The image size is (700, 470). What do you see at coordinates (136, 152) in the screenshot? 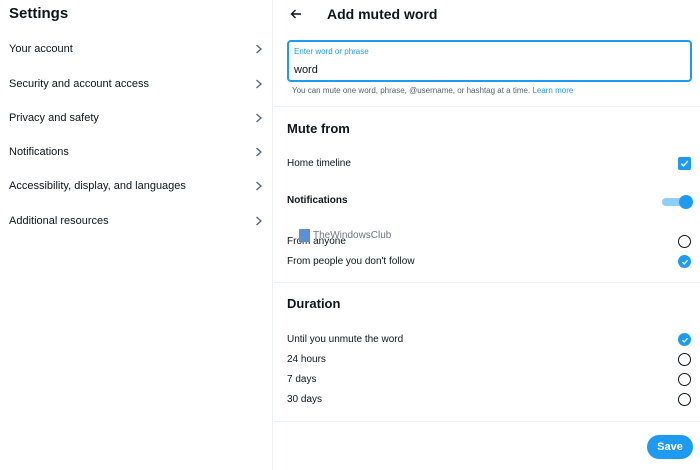
I see `sidebar-item-notifications: Notifications` at bounding box center [136, 152].